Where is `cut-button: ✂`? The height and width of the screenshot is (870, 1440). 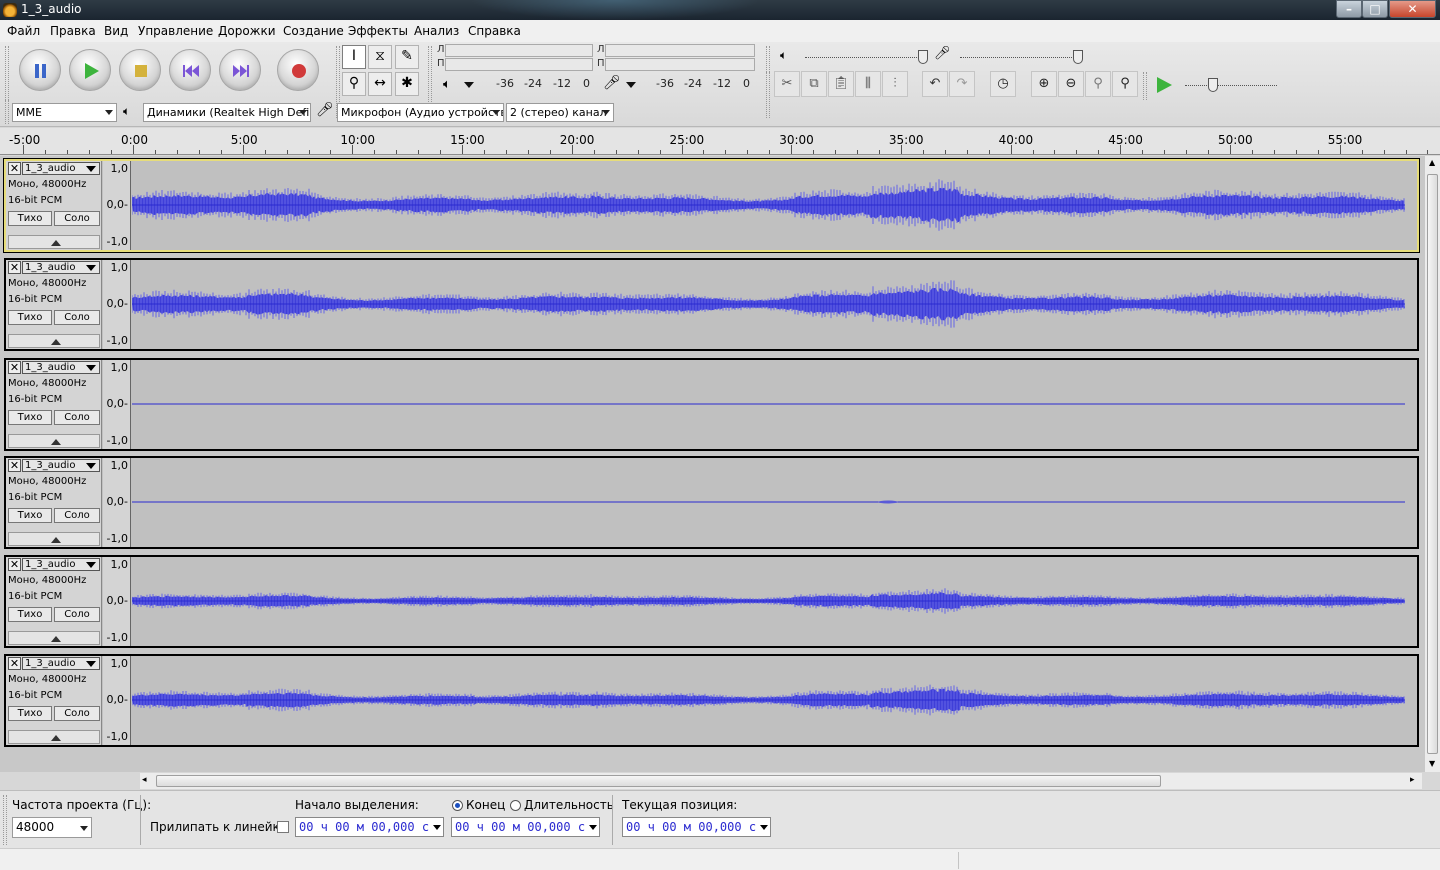 cut-button: ✂ is located at coordinates (787, 84).